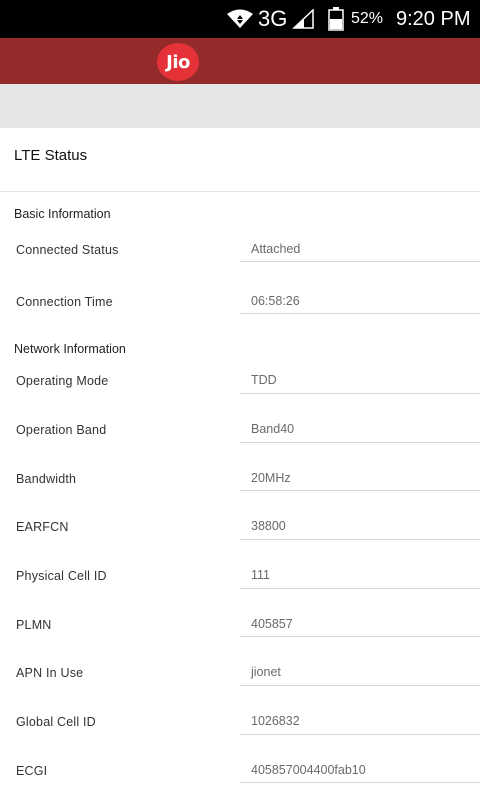  What do you see at coordinates (276, 249) in the screenshot?
I see `connected-status-value: Attached` at bounding box center [276, 249].